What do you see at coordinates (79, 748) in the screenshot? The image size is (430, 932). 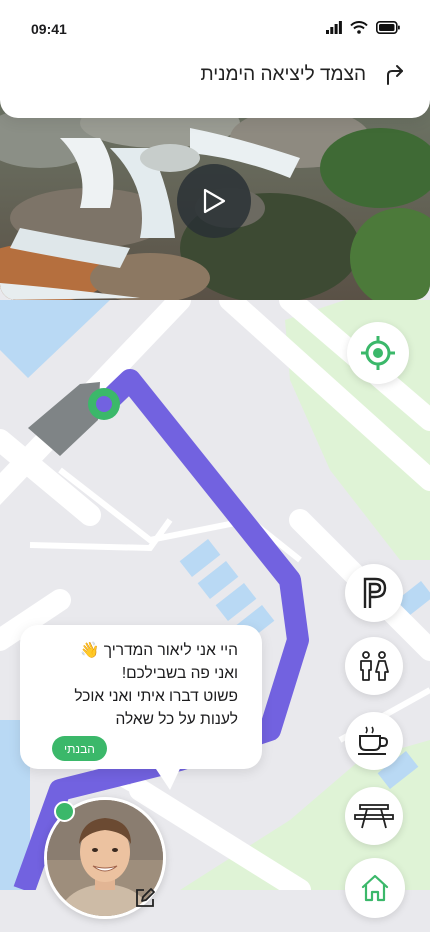 I see `acknowledge-button: הבנתי` at bounding box center [79, 748].